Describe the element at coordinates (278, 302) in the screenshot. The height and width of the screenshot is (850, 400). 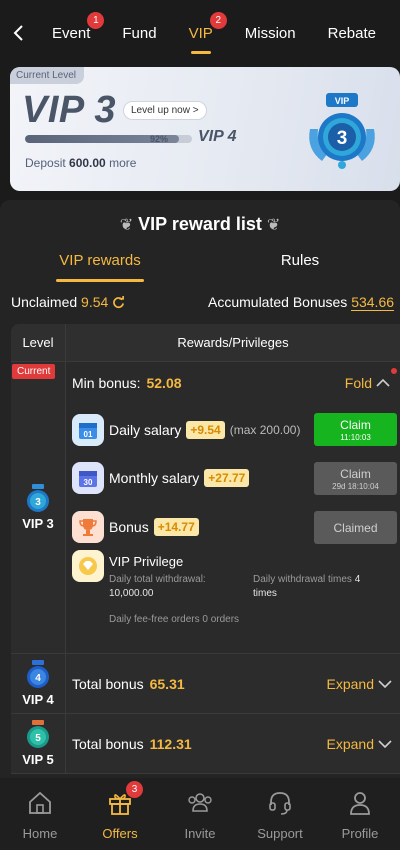
I see `accumulated-label: Accumulated Bonuses` at that location.